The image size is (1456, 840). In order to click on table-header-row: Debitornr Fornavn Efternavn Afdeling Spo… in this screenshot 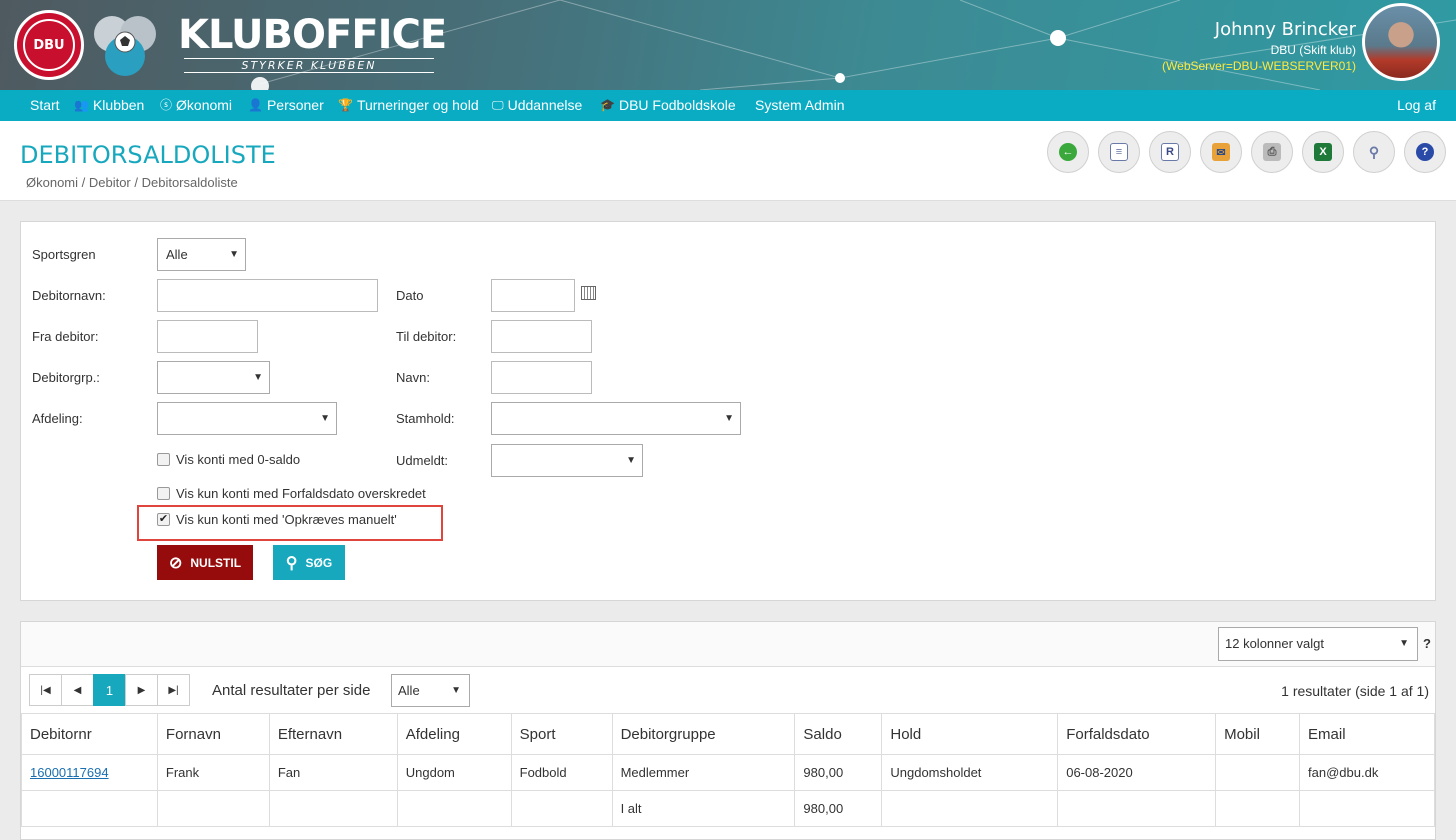, I will do `click(728, 734)`.